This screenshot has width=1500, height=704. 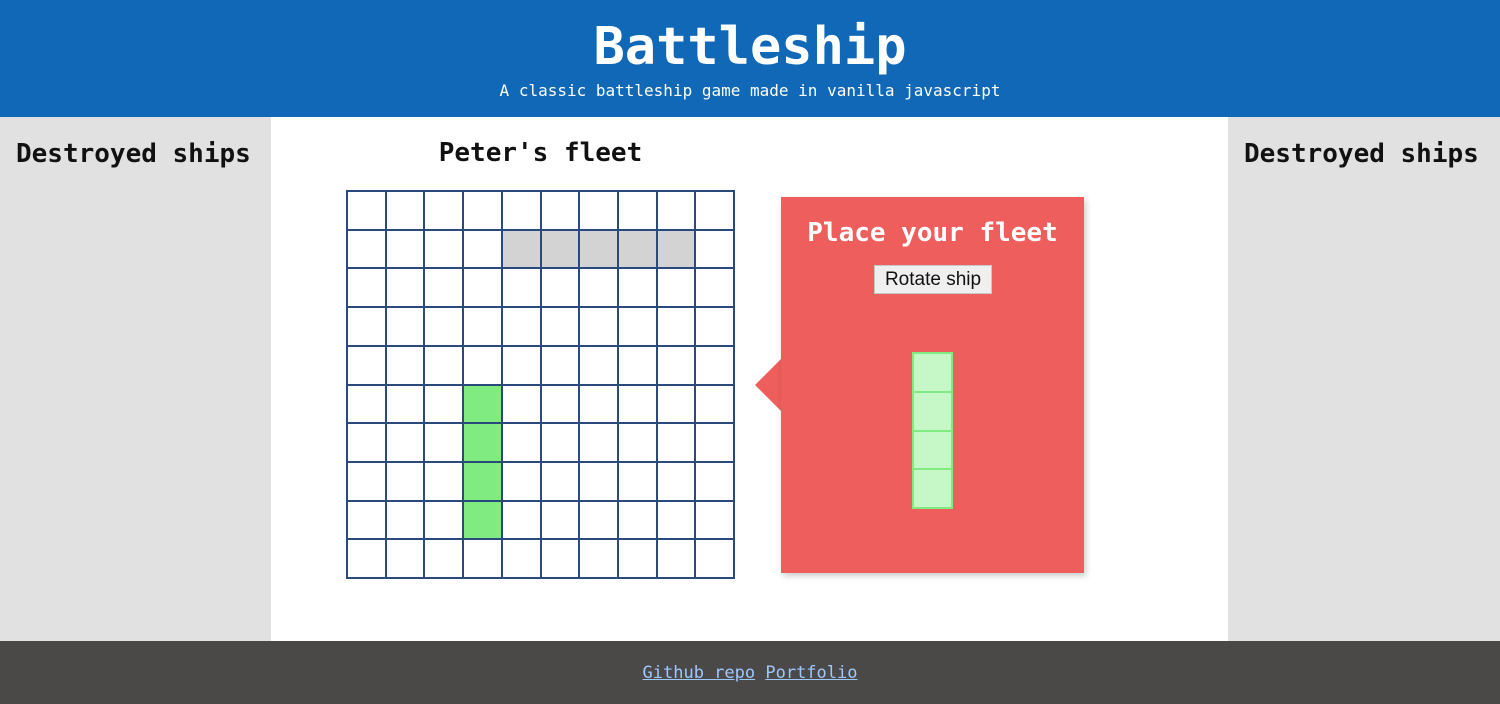 What do you see at coordinates (933, 279) in the screenshot?
I see `rotate-ship-button: Rotate ship` at bounding box center [933, 279].